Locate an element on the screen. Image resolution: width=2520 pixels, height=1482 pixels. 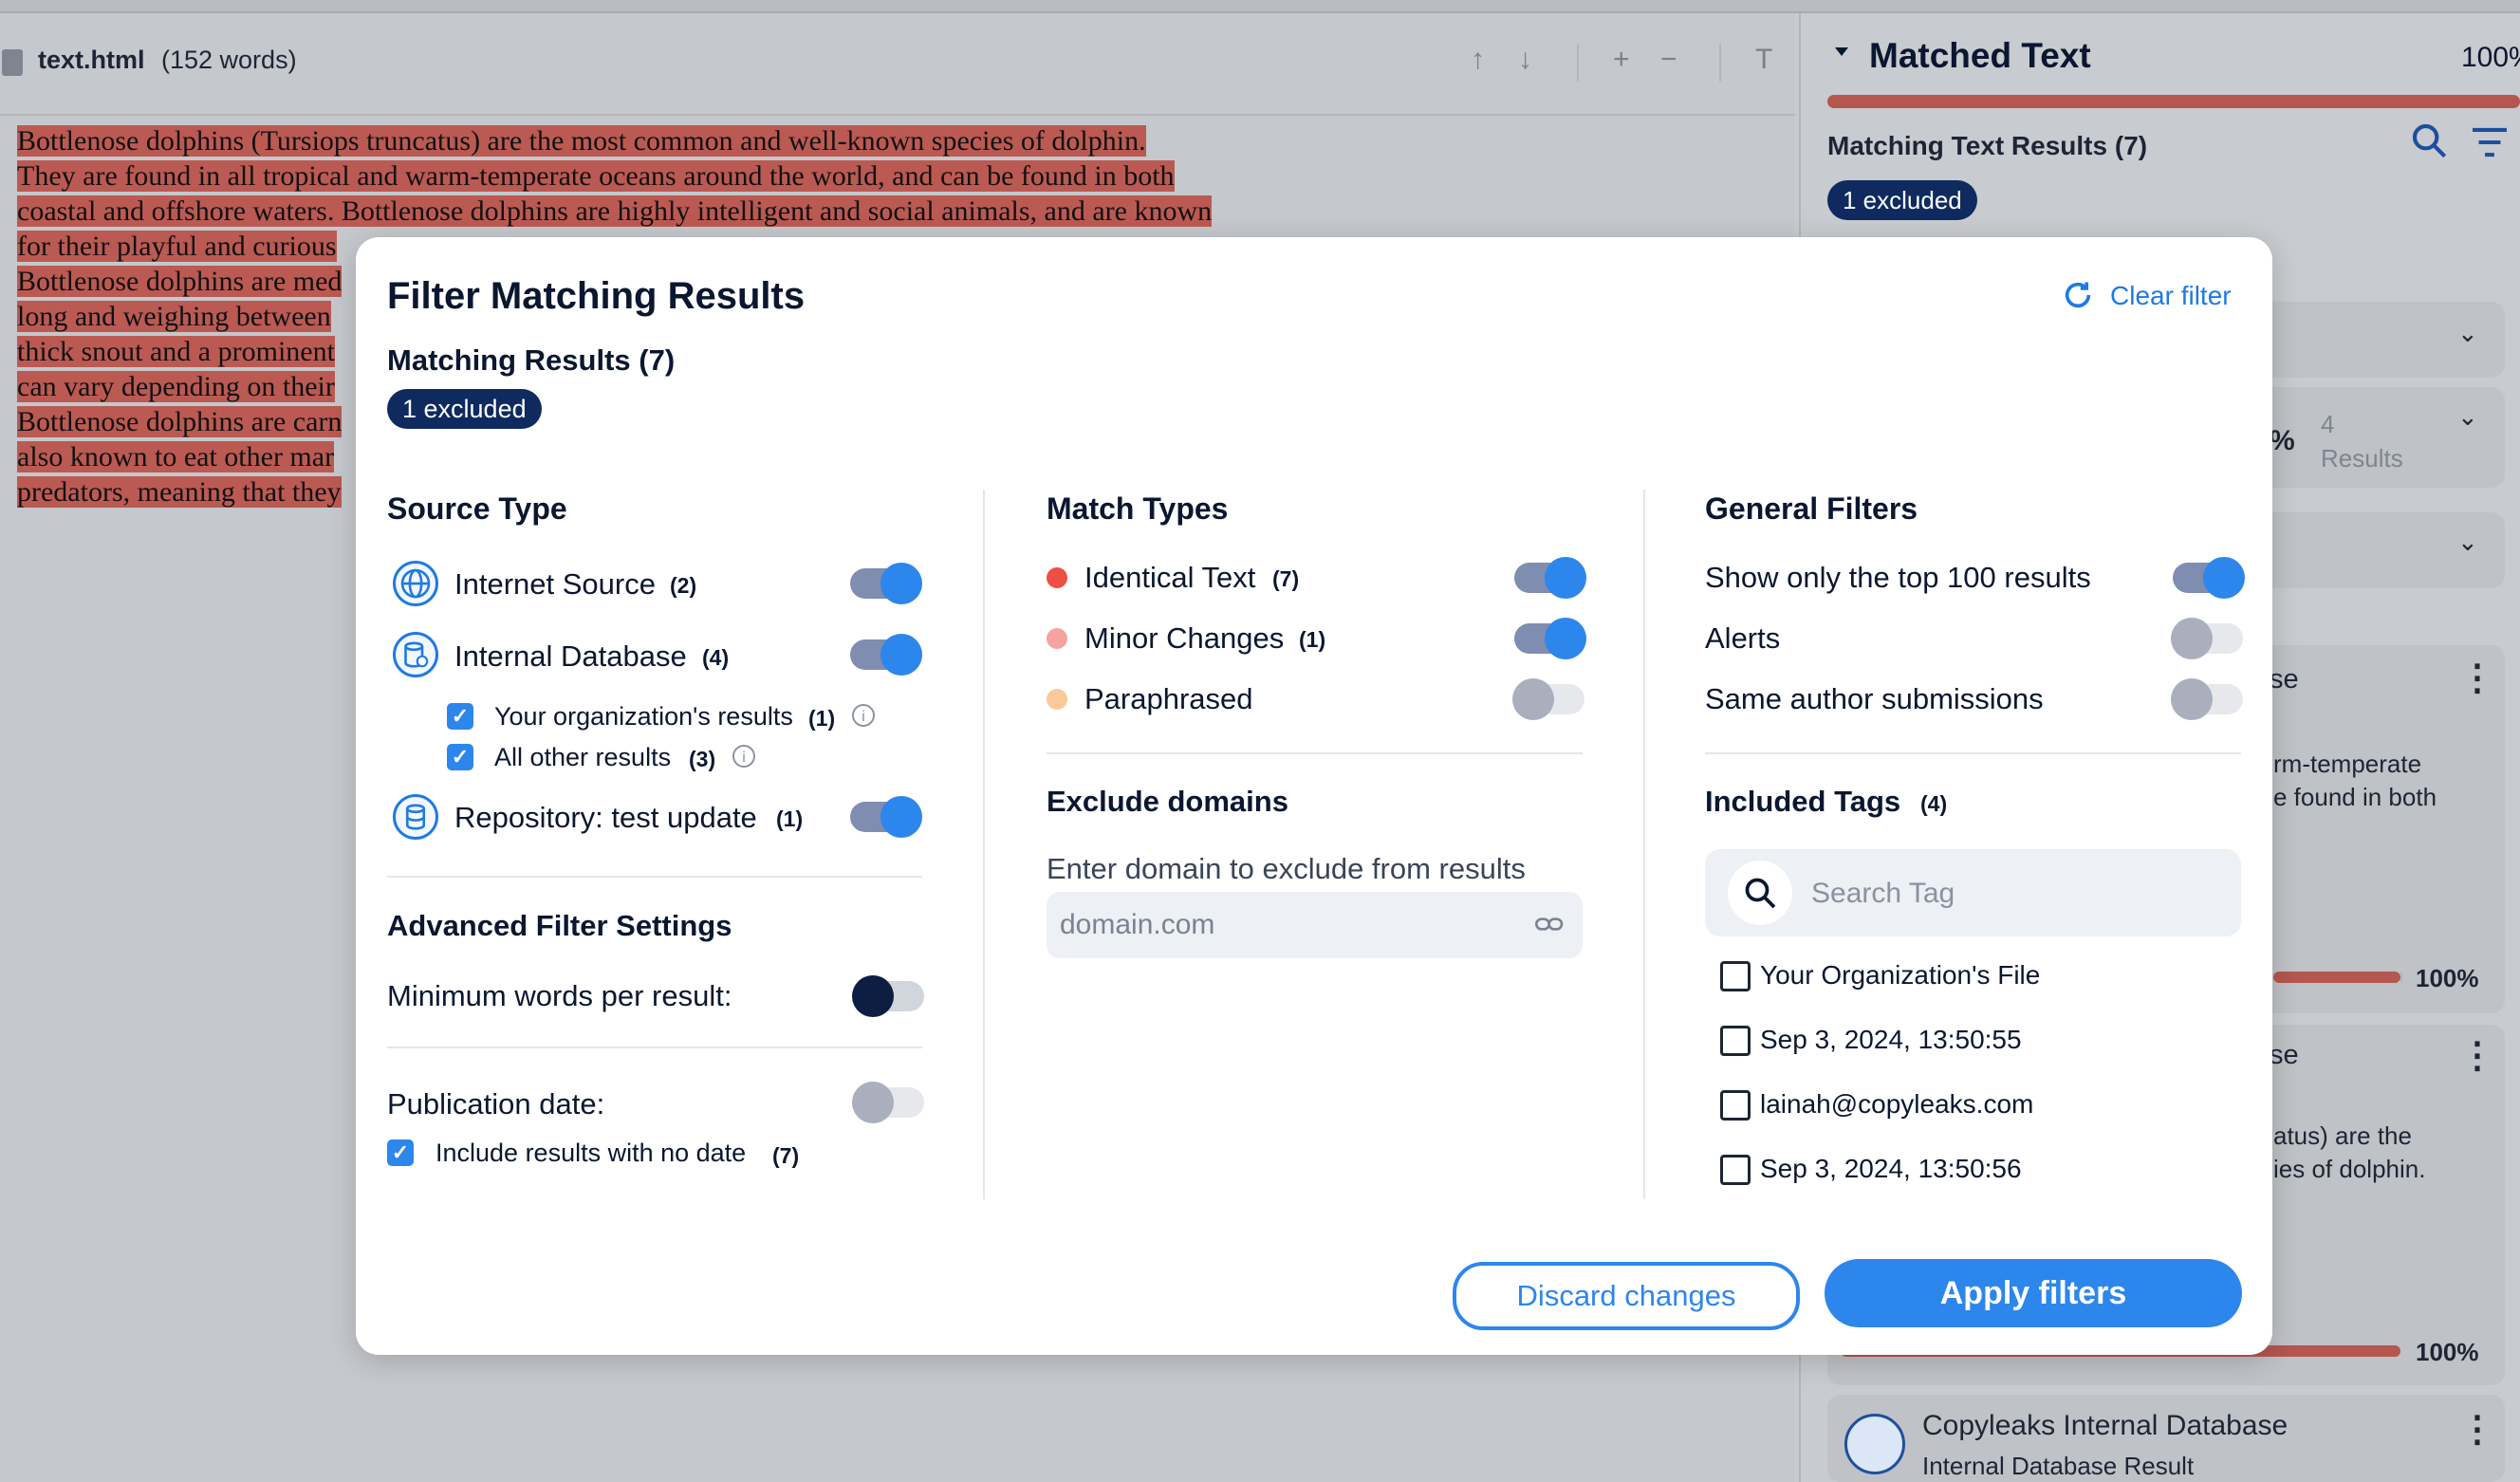
internal-database-count: (4) is located at coordinates (716, 657).